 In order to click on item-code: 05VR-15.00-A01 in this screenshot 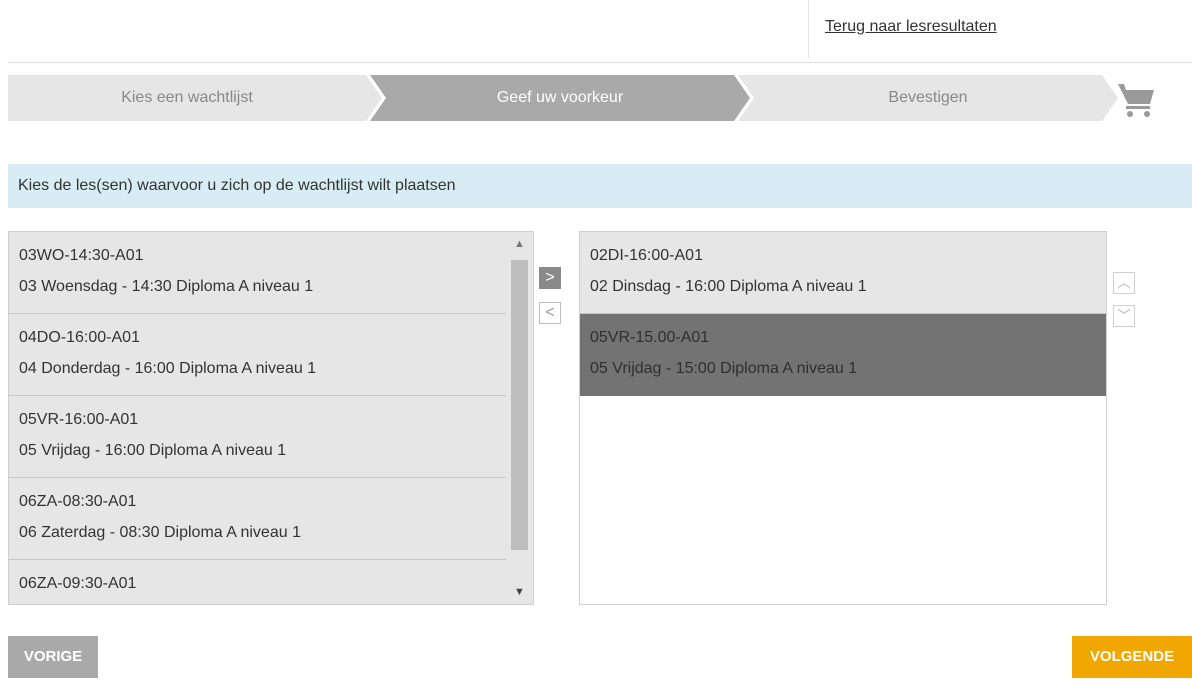, I will do `click(650, 337)`.